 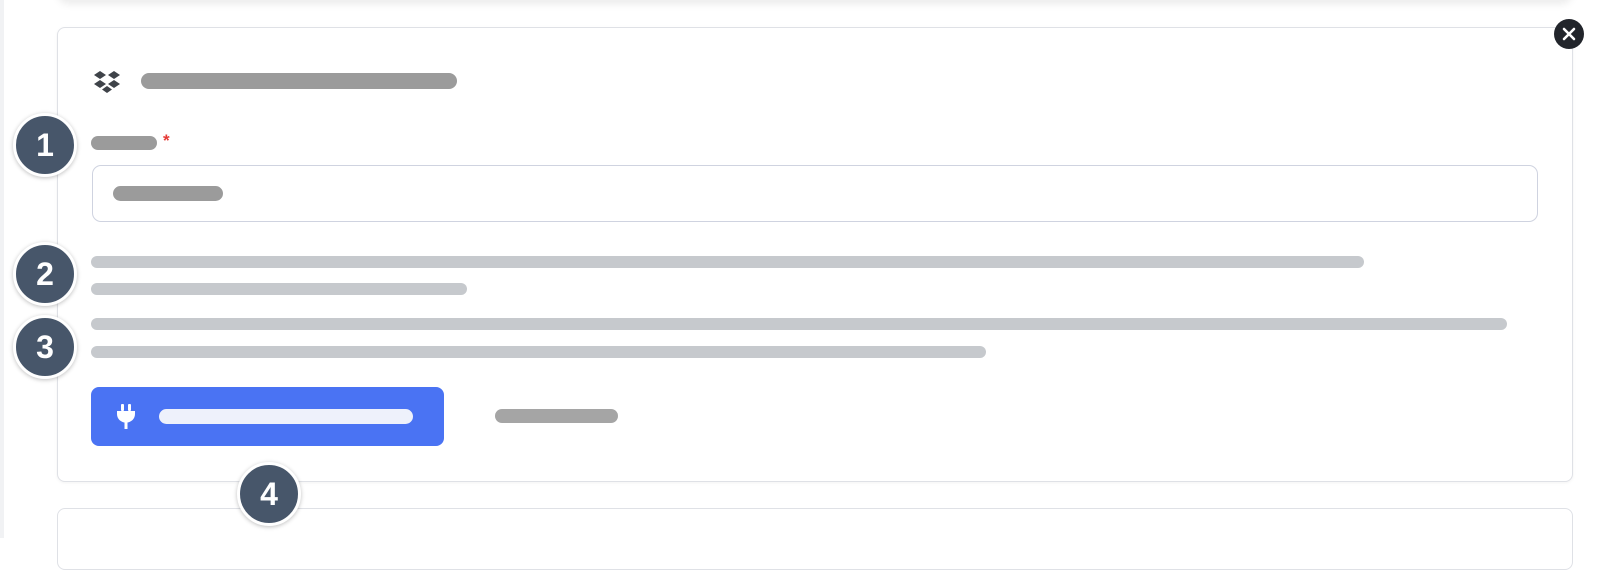 What do you see at coordinates (107, 82) in the screenshot?
I see `dropbox-icon` at bounding box center [107, 82].